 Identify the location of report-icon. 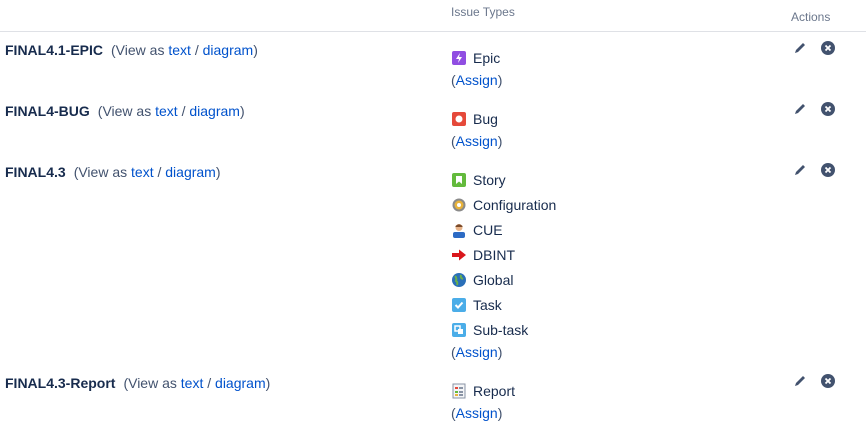
(459, 391).